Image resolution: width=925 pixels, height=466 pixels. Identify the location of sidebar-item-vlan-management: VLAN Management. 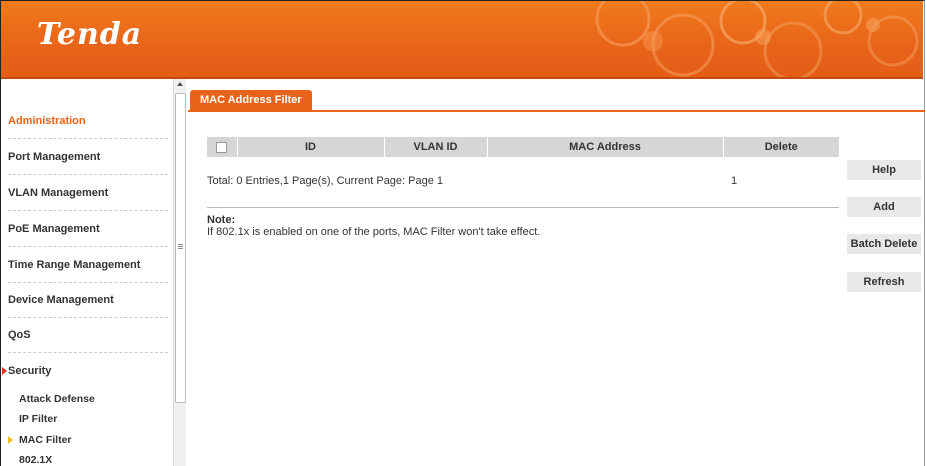
(88, 193).